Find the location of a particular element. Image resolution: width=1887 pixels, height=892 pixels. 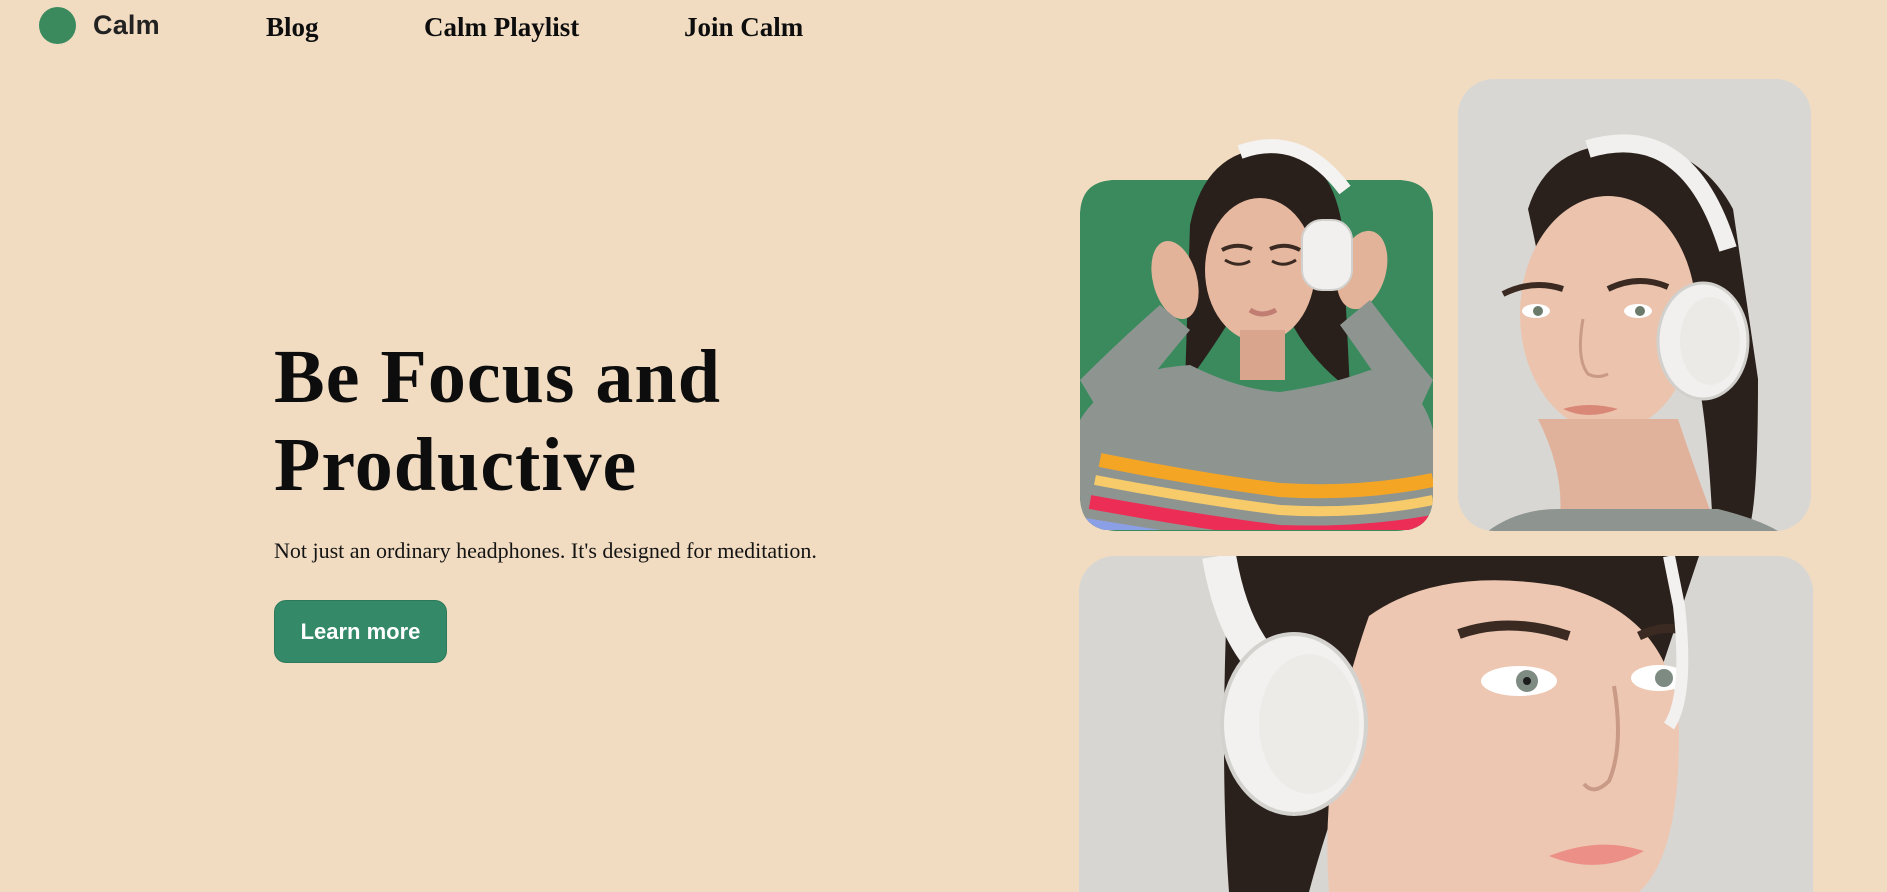

logo-link: Calm is located at coordinates (99, 25).